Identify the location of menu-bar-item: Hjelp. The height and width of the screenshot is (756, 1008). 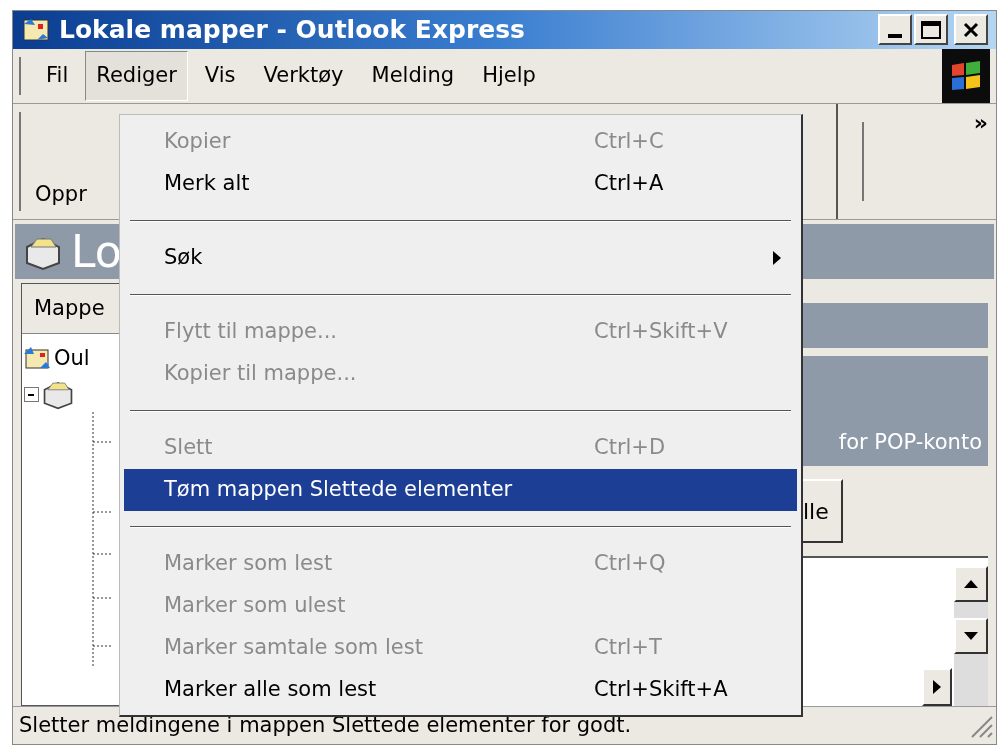
(509, 75).